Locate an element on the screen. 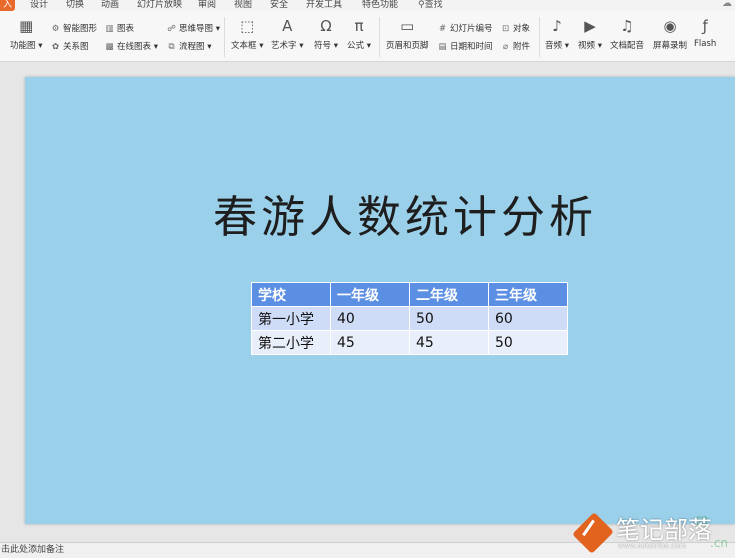  object-button: ⊡ 对象 is located at coordinates (515, 28).